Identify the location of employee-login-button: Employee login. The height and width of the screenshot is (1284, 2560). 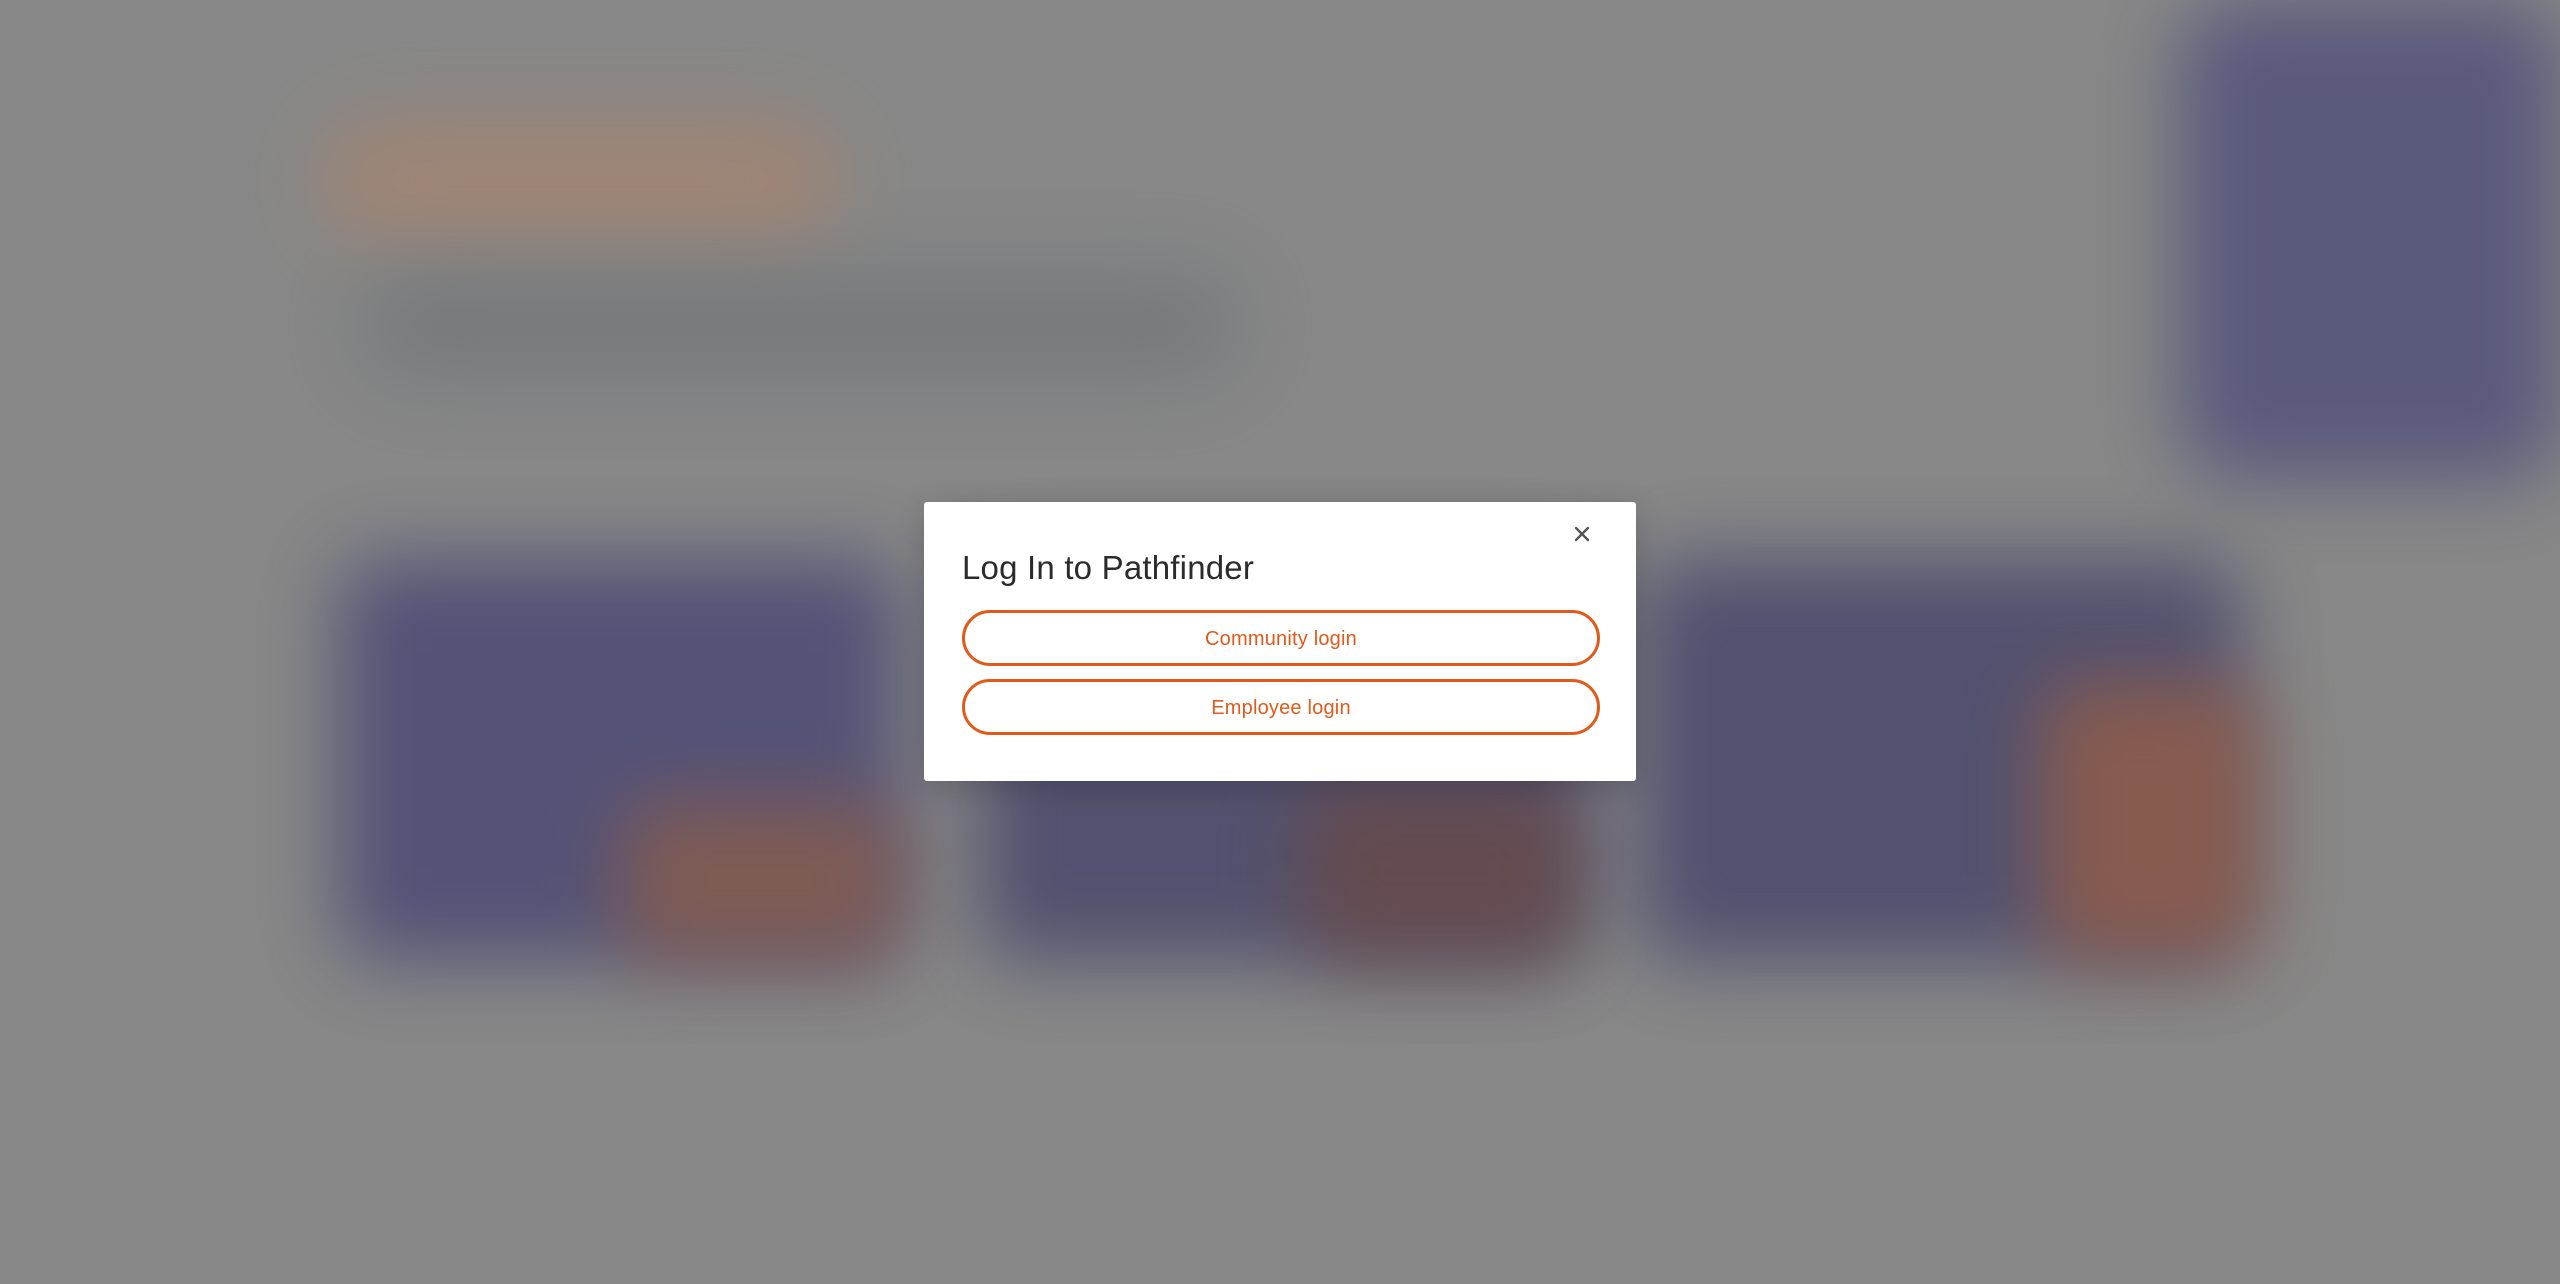
(1281, 707).